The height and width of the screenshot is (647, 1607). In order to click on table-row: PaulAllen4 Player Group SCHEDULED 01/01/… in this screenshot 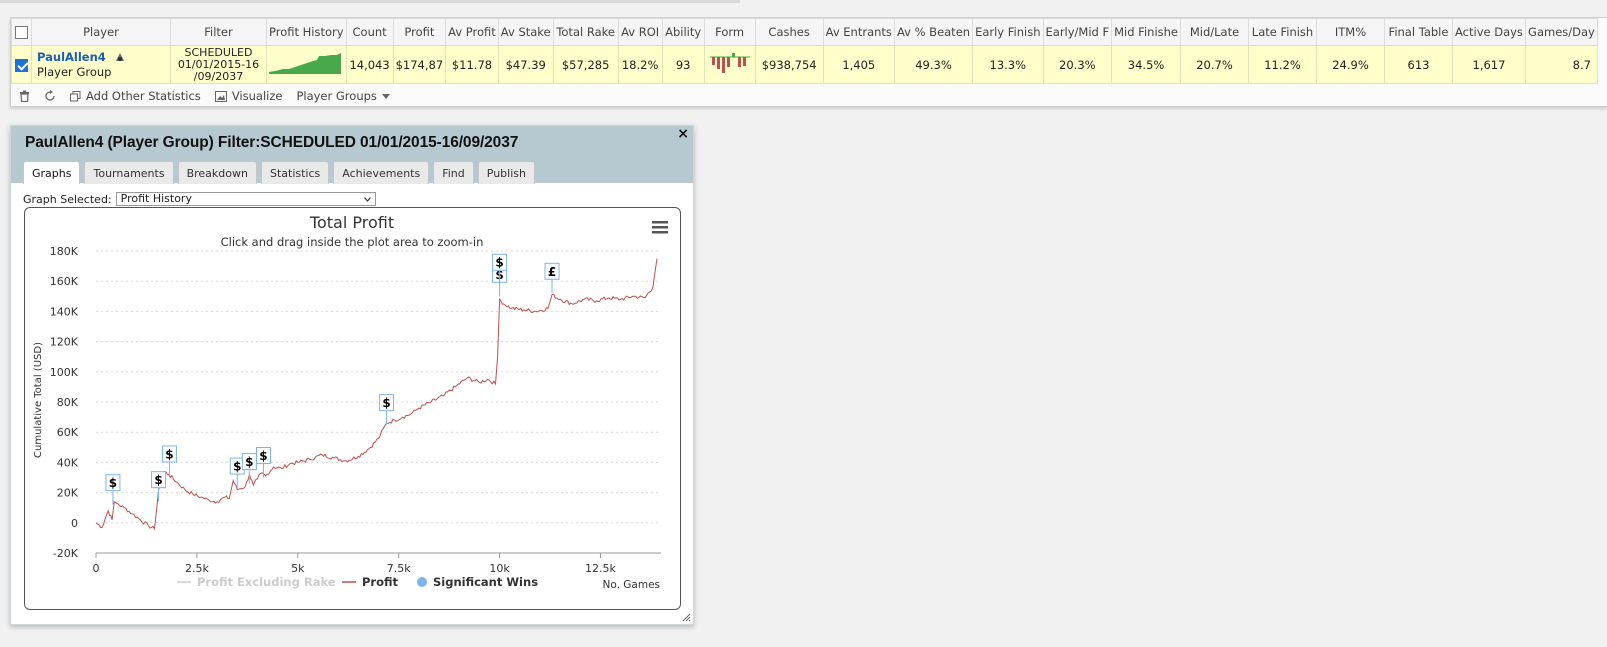, I will do `click(804, 64)`.